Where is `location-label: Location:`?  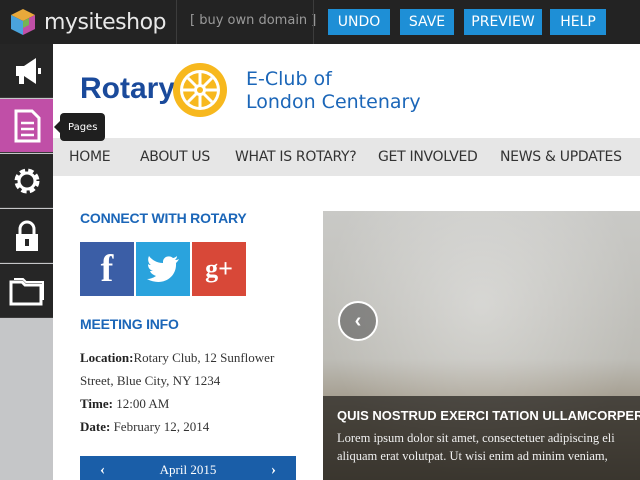 location-label: Location: is located at coordinates (107, 357).